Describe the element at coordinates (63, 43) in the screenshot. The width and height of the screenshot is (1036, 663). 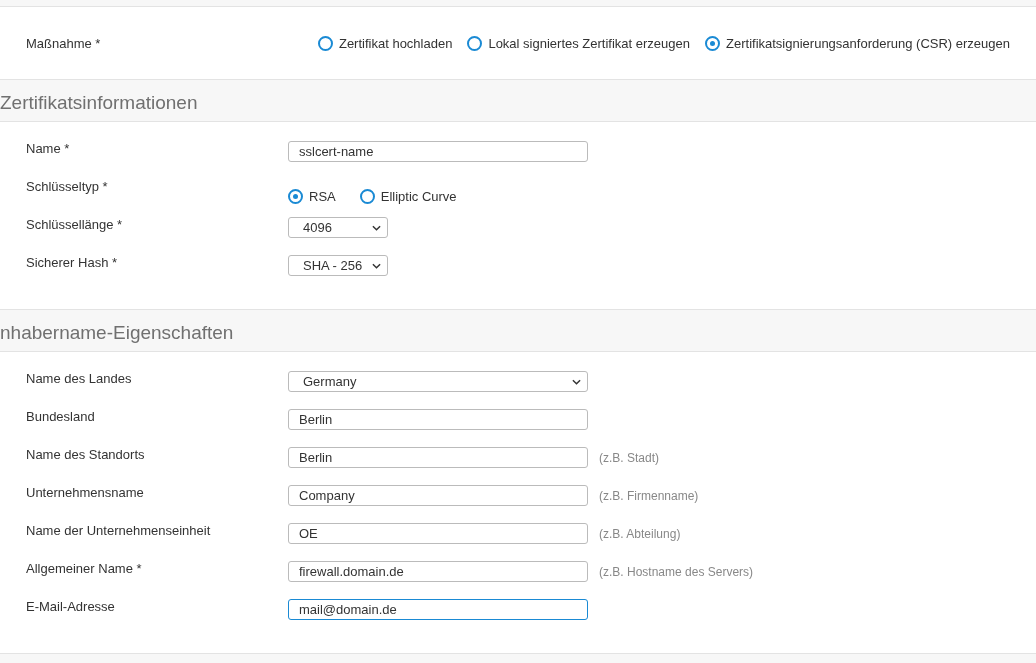
I see `field-label: Maßnahme *` at that location.